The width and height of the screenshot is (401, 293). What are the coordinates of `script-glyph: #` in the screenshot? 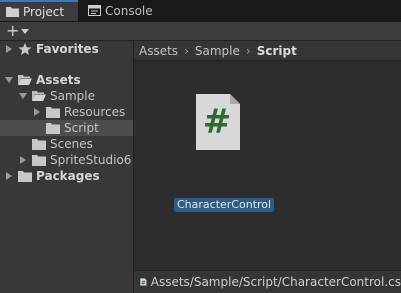 It's located at (217, 122).